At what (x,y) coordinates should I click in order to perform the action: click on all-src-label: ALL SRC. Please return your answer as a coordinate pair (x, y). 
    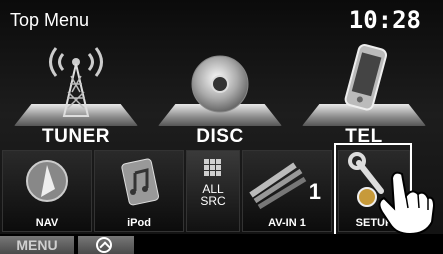
    Looking at the image, I should click on (213, 195).